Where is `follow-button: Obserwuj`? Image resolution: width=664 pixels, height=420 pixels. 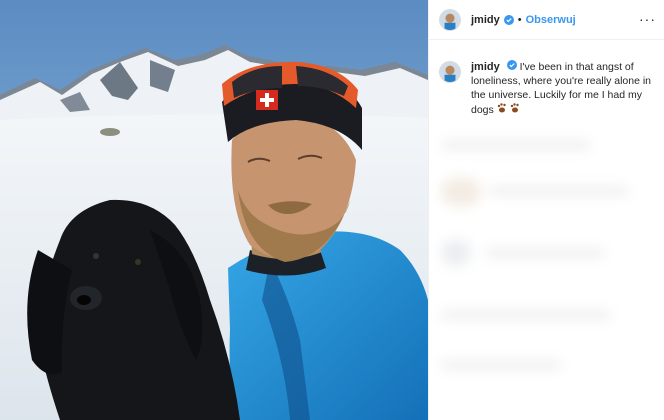 follow-button: Obserwuj is located at coordinates (551, 20).